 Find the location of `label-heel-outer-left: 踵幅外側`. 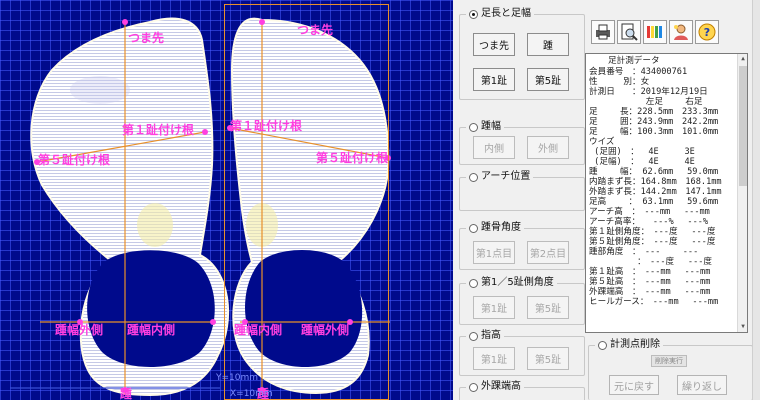

label-heel-outer-left: 踵幅外側 is located at coordinates (79, 330).